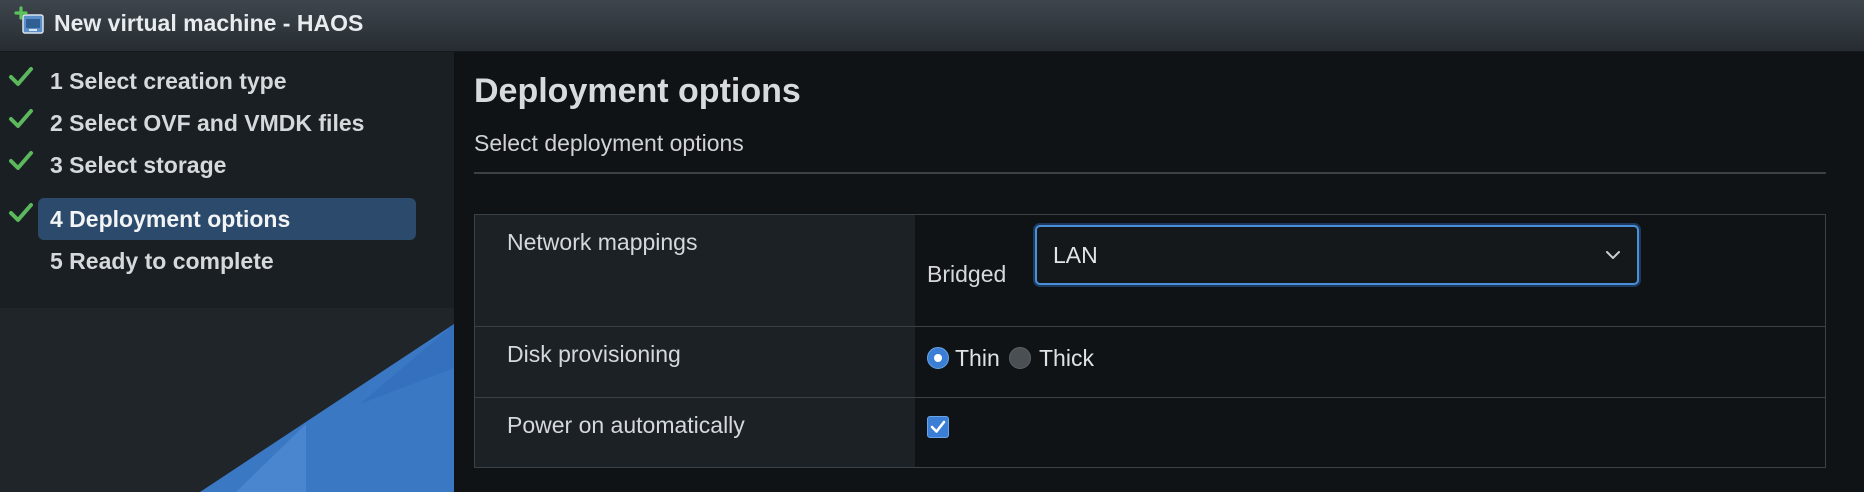 This screenshot has width=1864, height=492. Describe the element at coordinates (1150, 173) in the screenshot. I see `divider` at that location.